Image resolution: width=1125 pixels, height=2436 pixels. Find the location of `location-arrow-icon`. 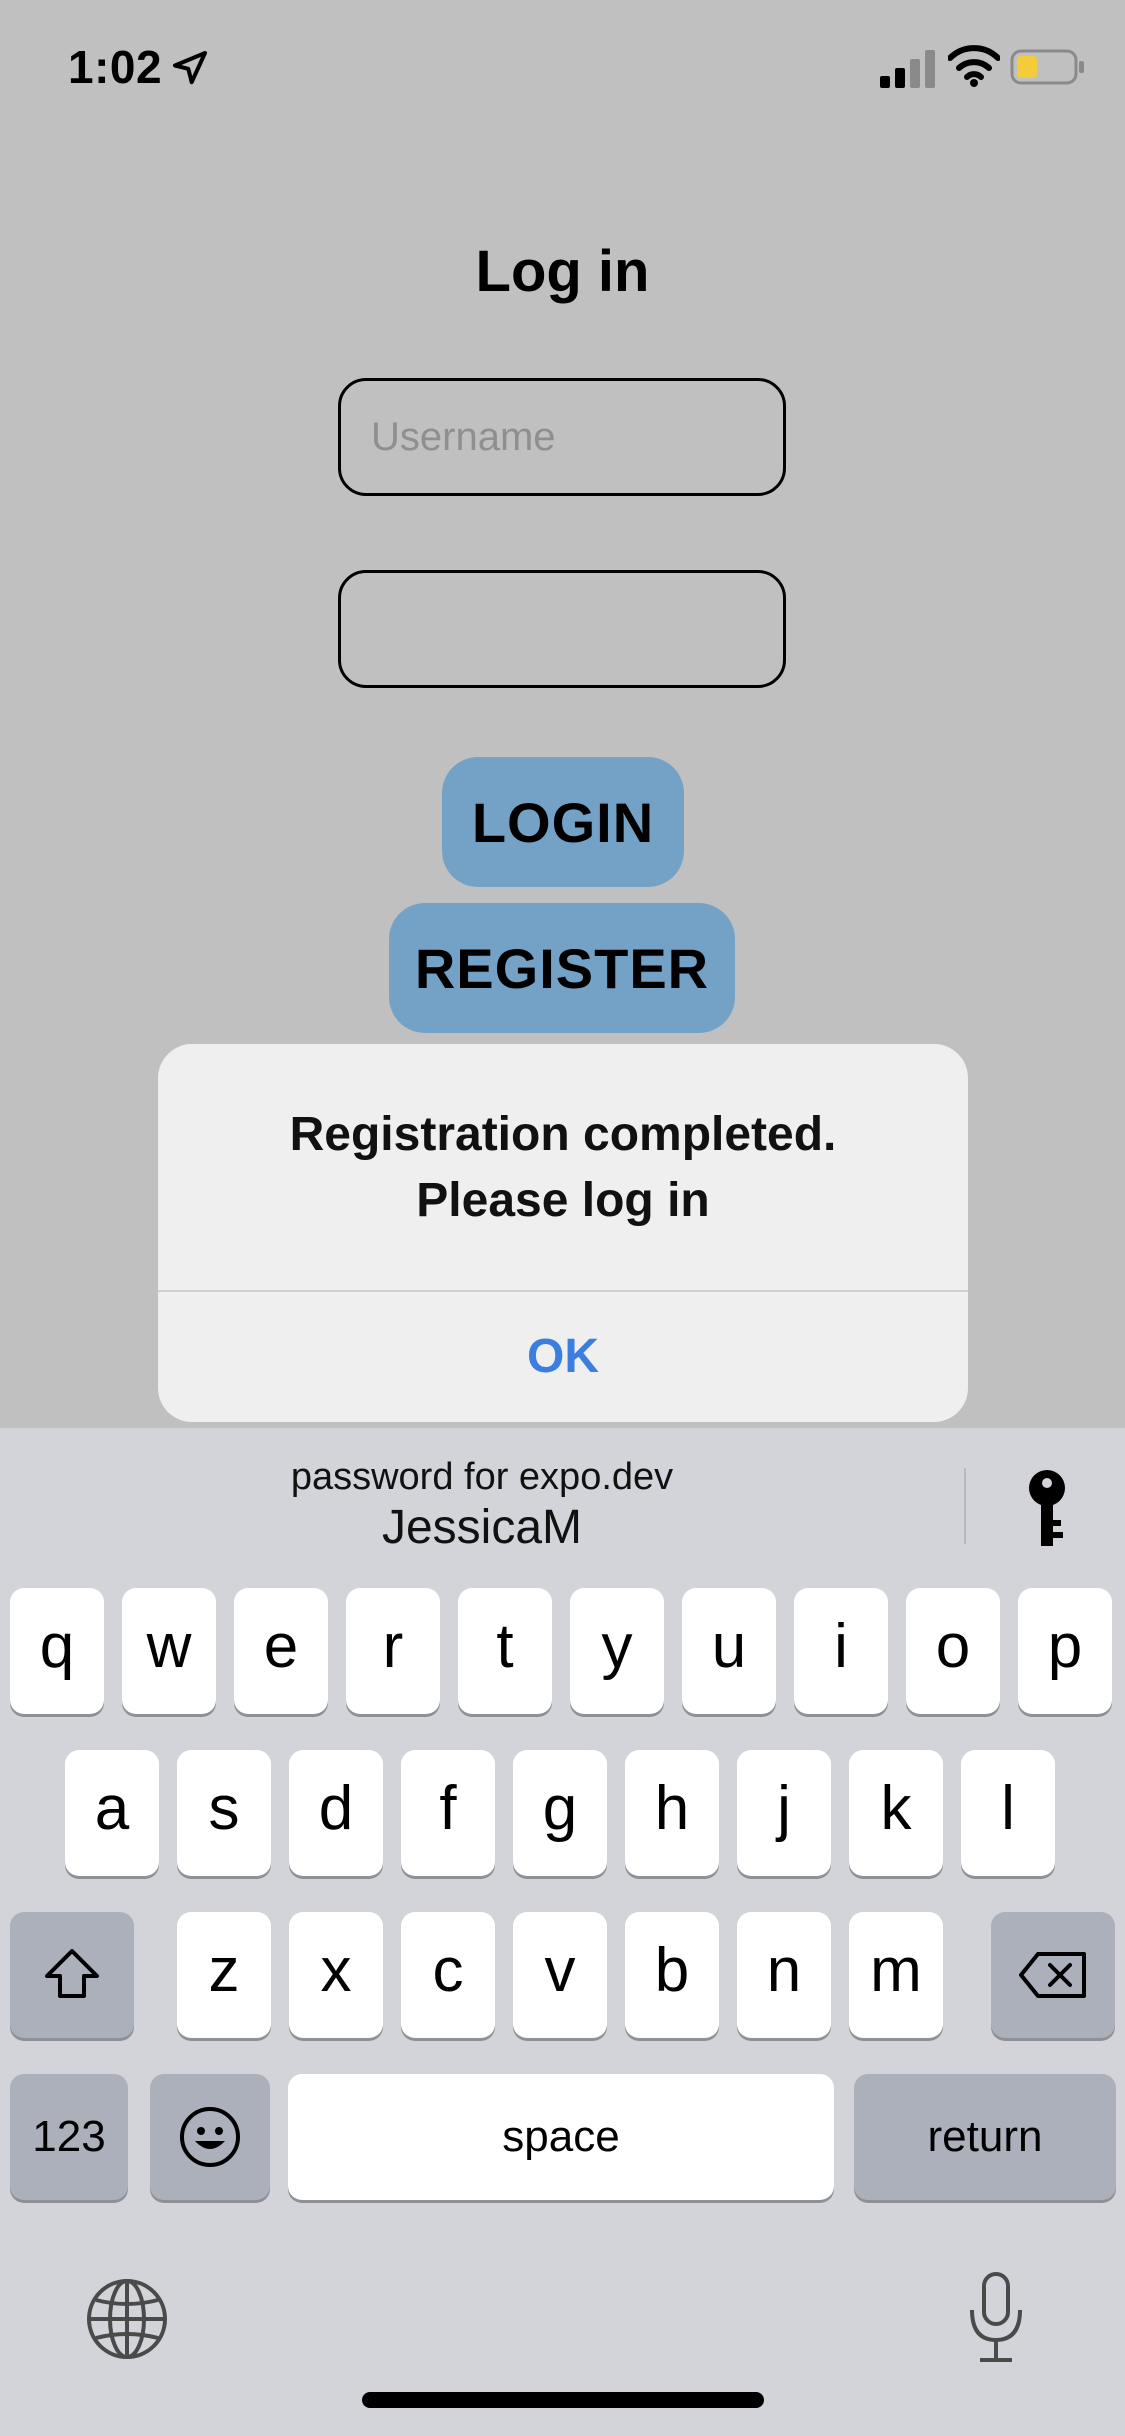

location-arrow-icon is located at coordinates (190, 68).